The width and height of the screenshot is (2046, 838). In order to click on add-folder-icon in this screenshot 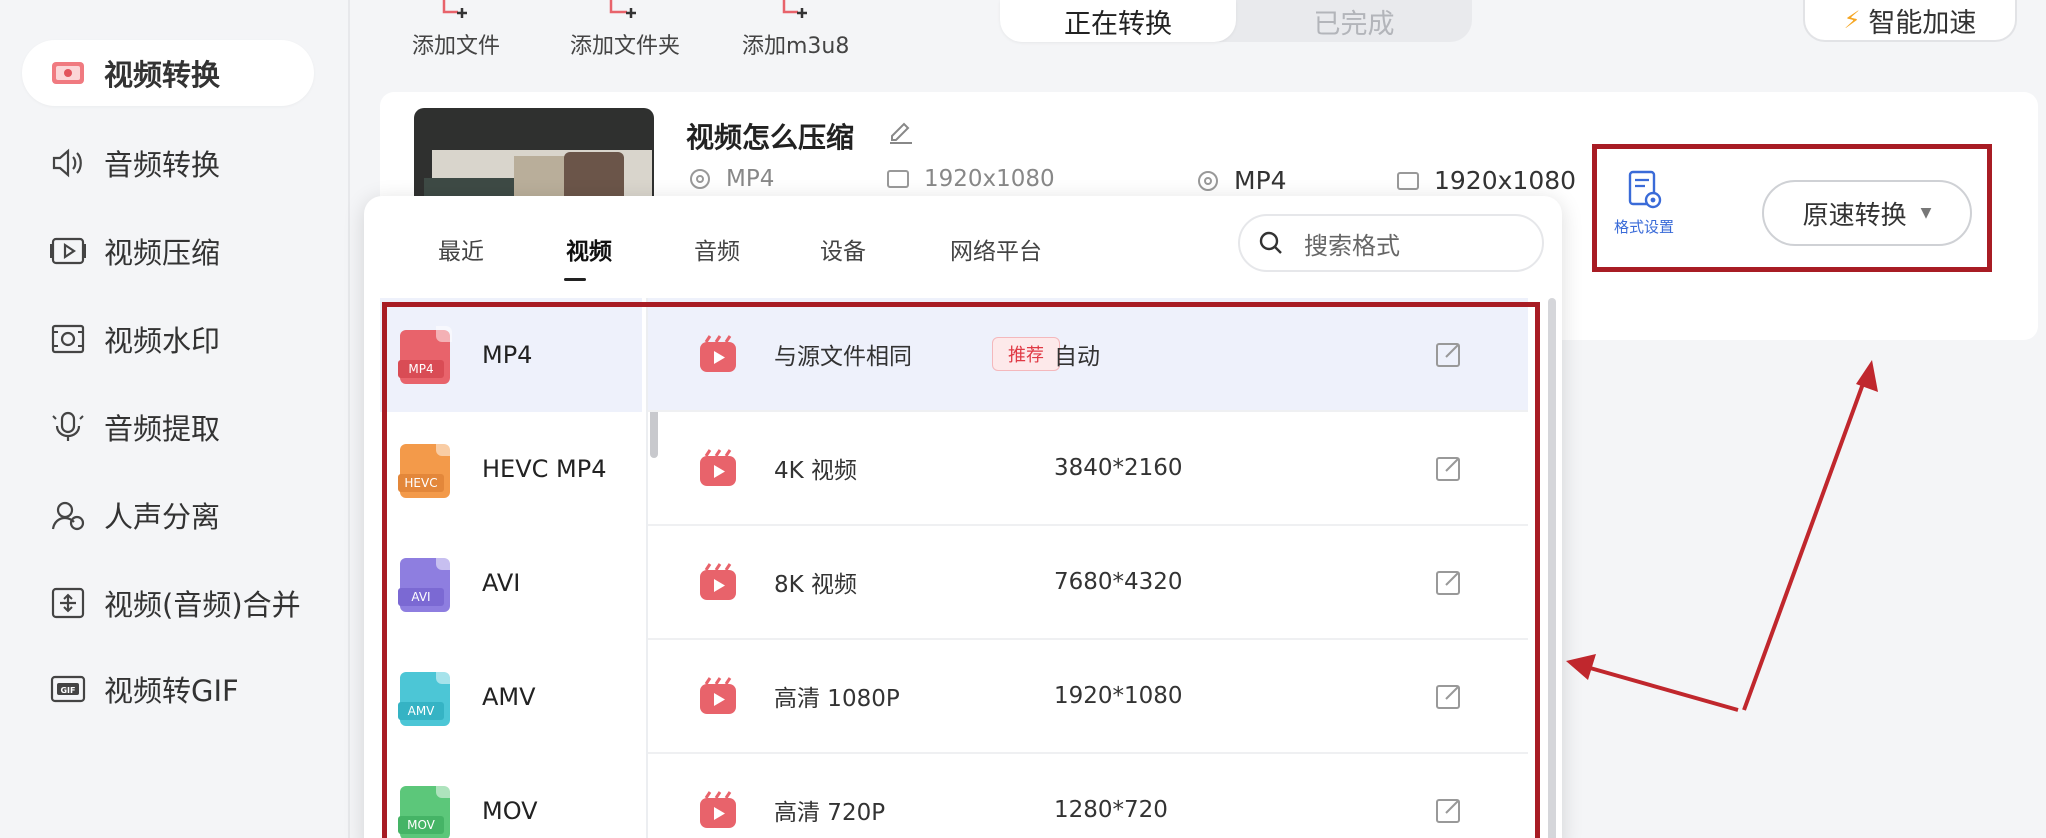, I will do `click(625, 11)`.